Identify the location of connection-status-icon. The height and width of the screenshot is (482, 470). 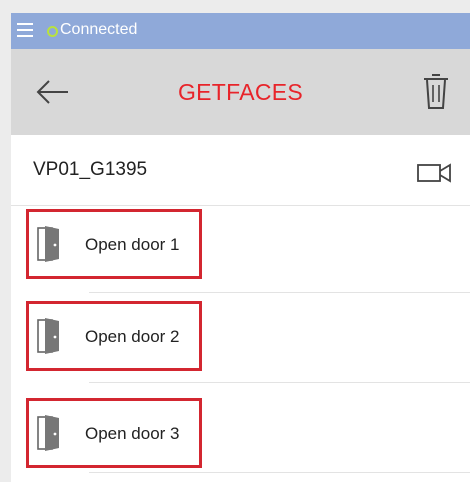
(52, 31).